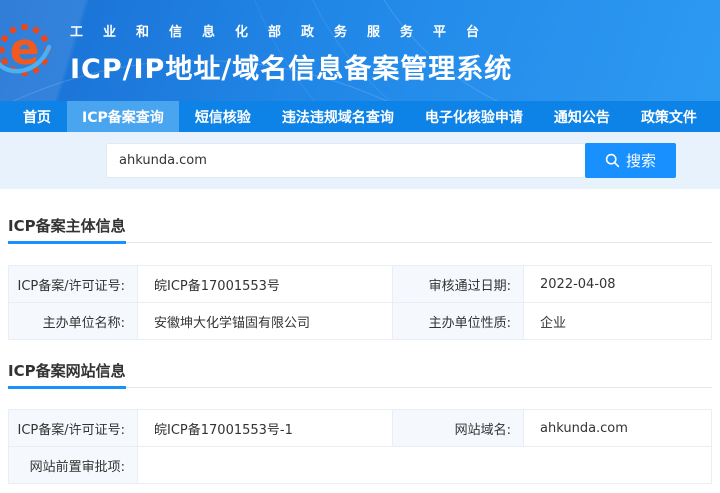 The image size is (720, 493). Describe the element at coordinates (123, 116) in the screenshot. I see `nav-item-icp-record-query: ICP备案查询` at that location.